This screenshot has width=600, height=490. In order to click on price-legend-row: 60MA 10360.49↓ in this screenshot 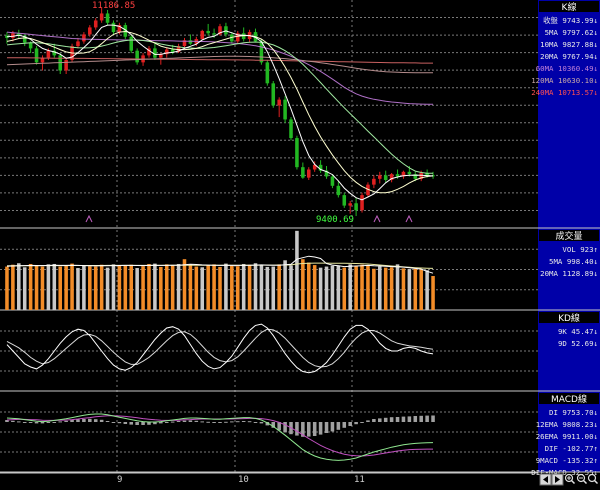, I will do `click(567, 68)`.